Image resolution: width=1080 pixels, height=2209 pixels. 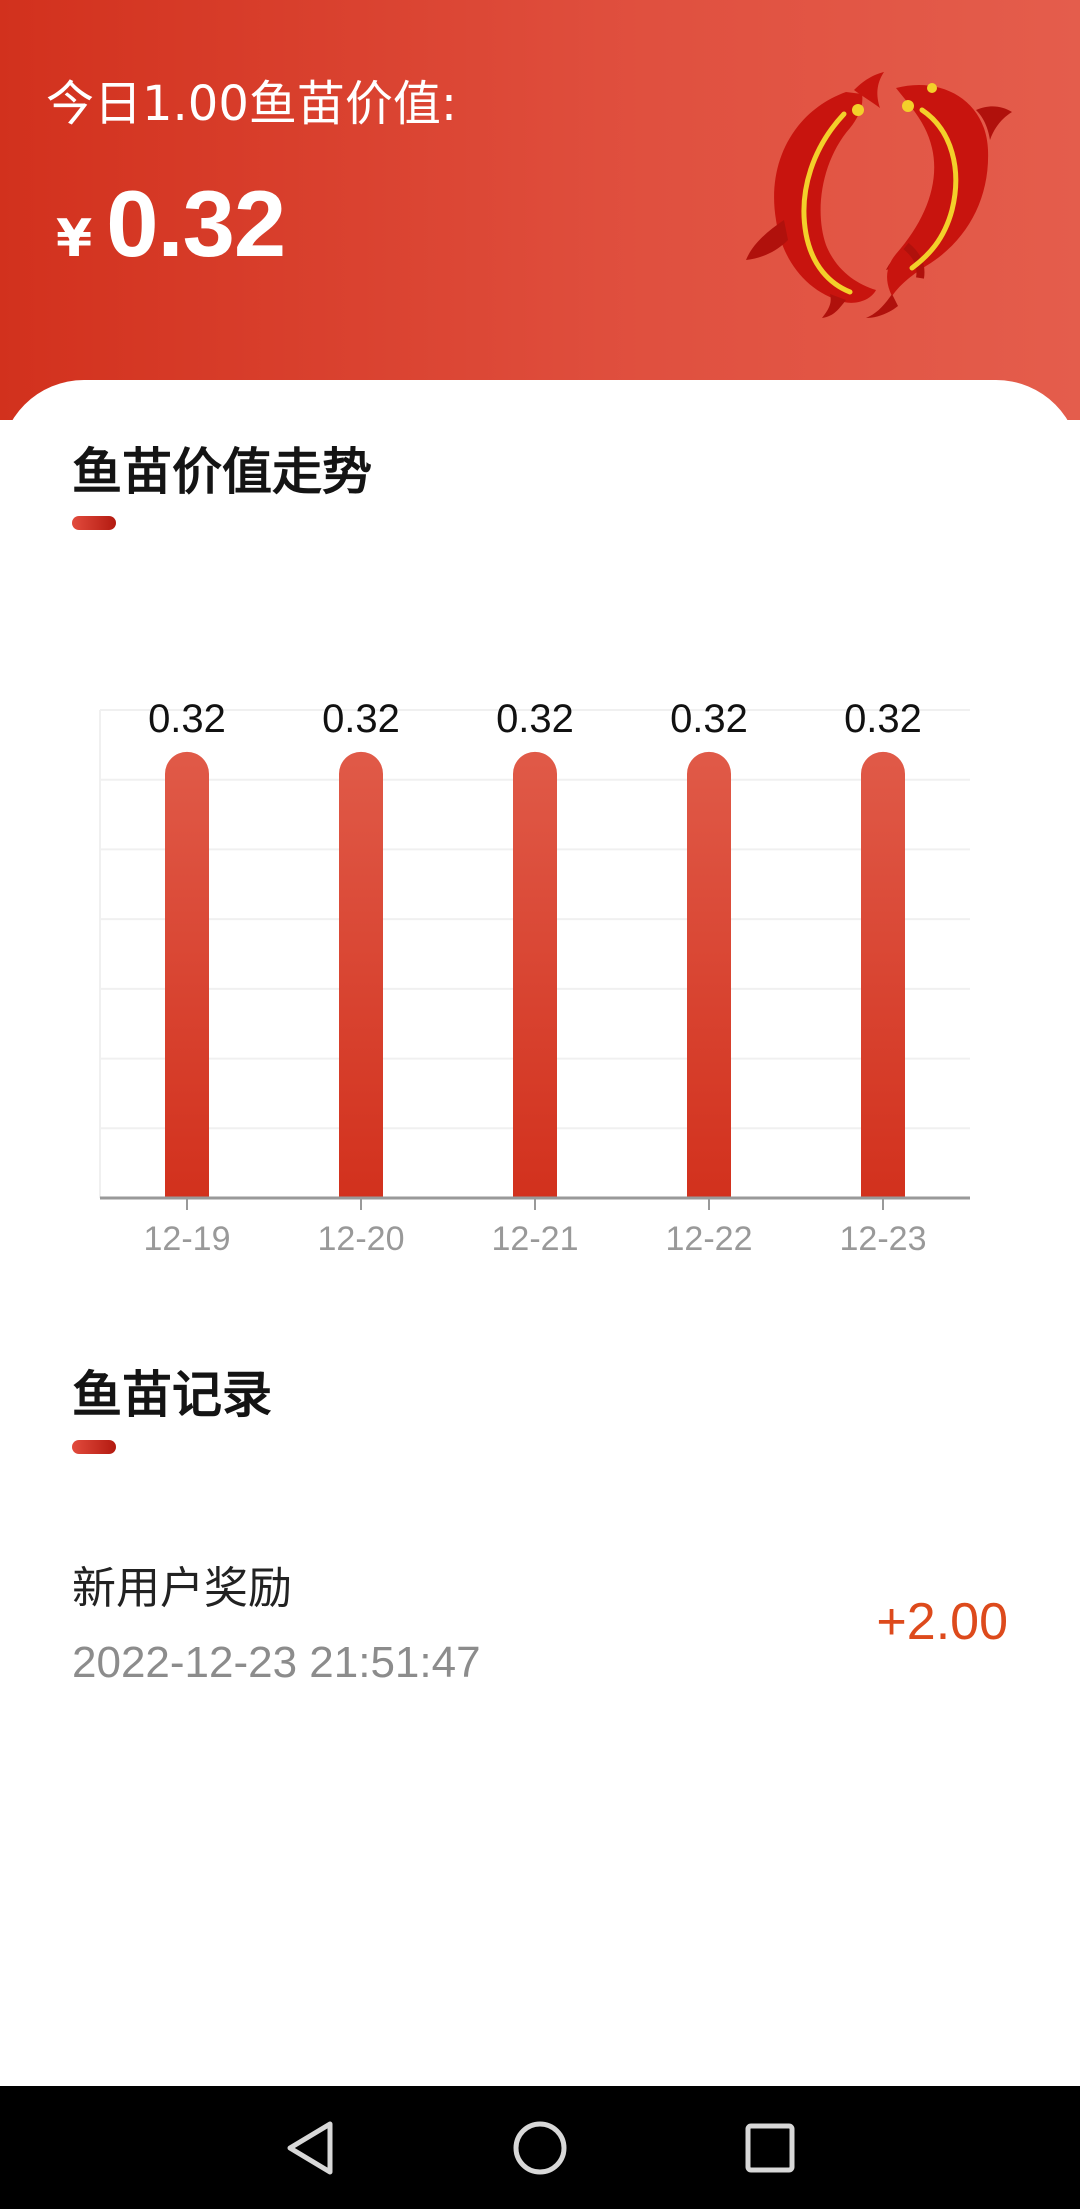 I want to click on records-title-underline, so click(x=94, y=1447).